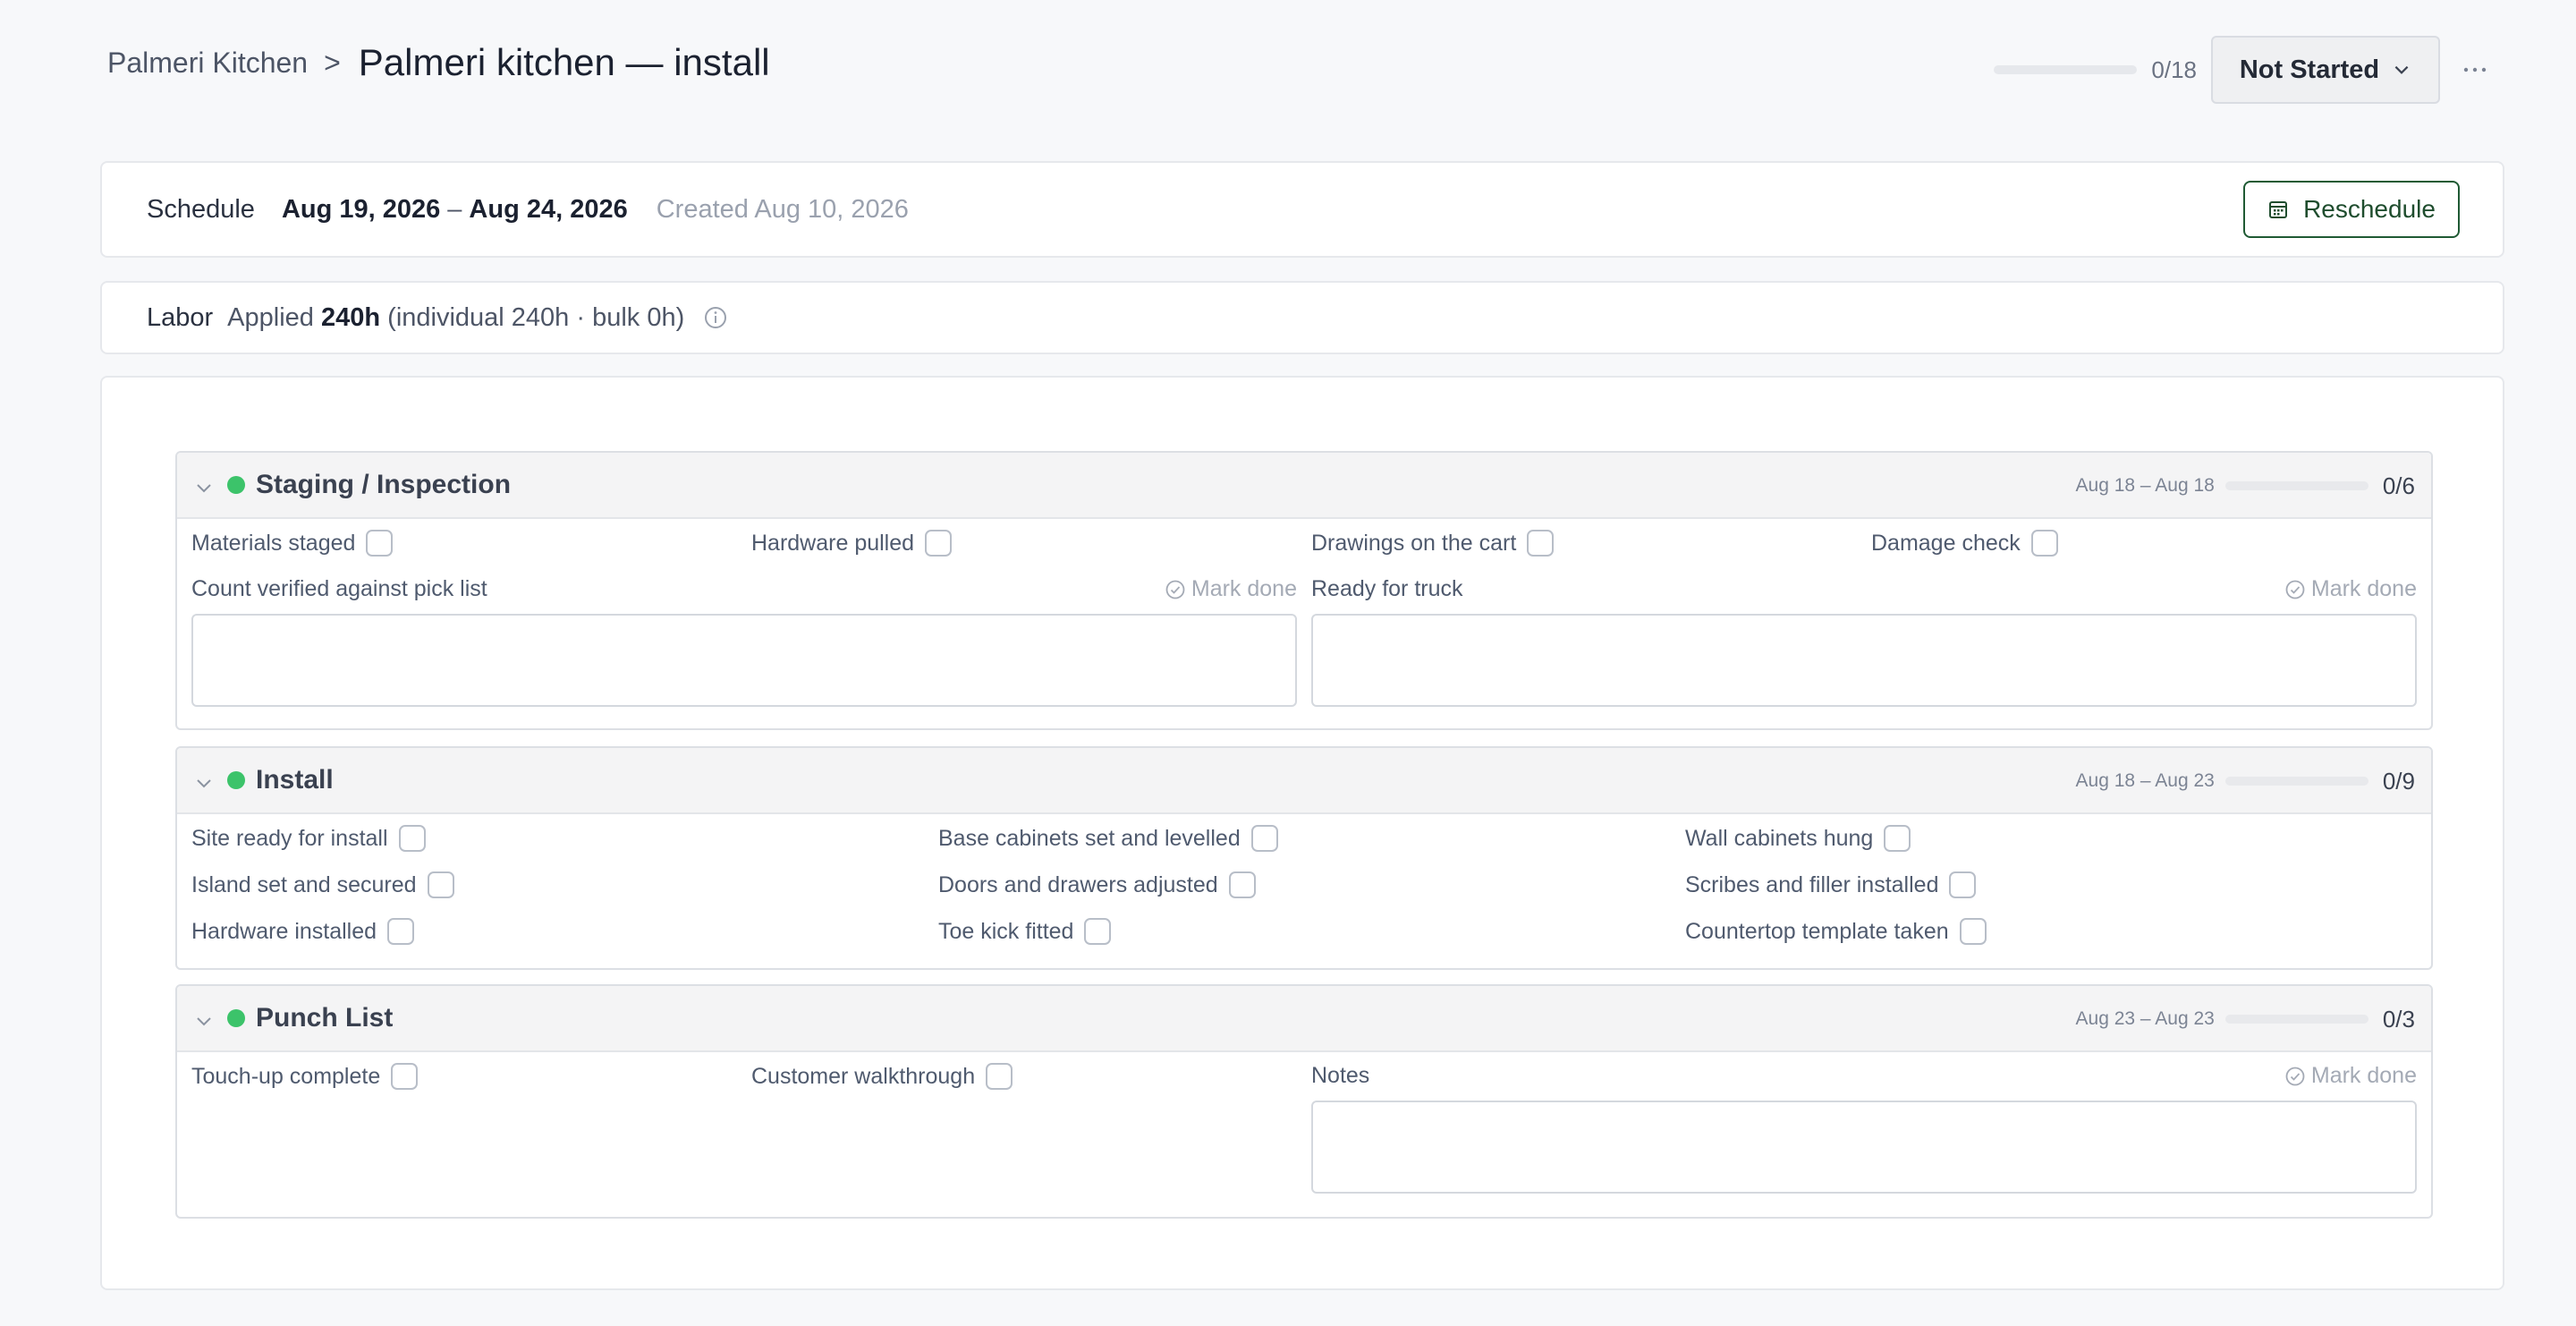 This screenshot has height=1326, width=2576. What do you see at coordinates (1078, 884) in the screenshot?
I see `task-label: Doors and drawers adjusted` at bounding box center [1078, 884].